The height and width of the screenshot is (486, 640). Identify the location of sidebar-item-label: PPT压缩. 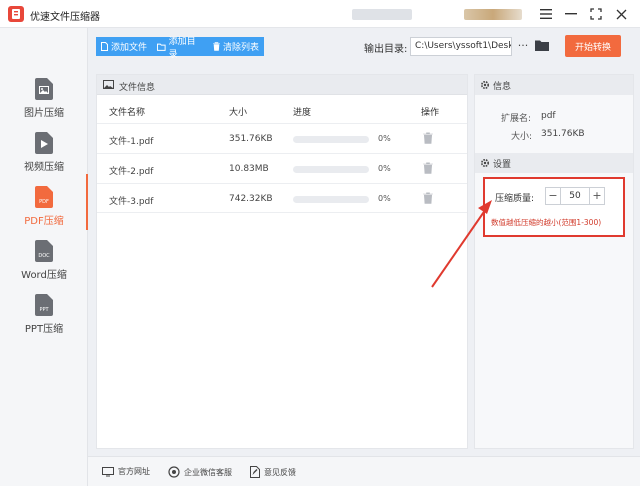
(44, 329).